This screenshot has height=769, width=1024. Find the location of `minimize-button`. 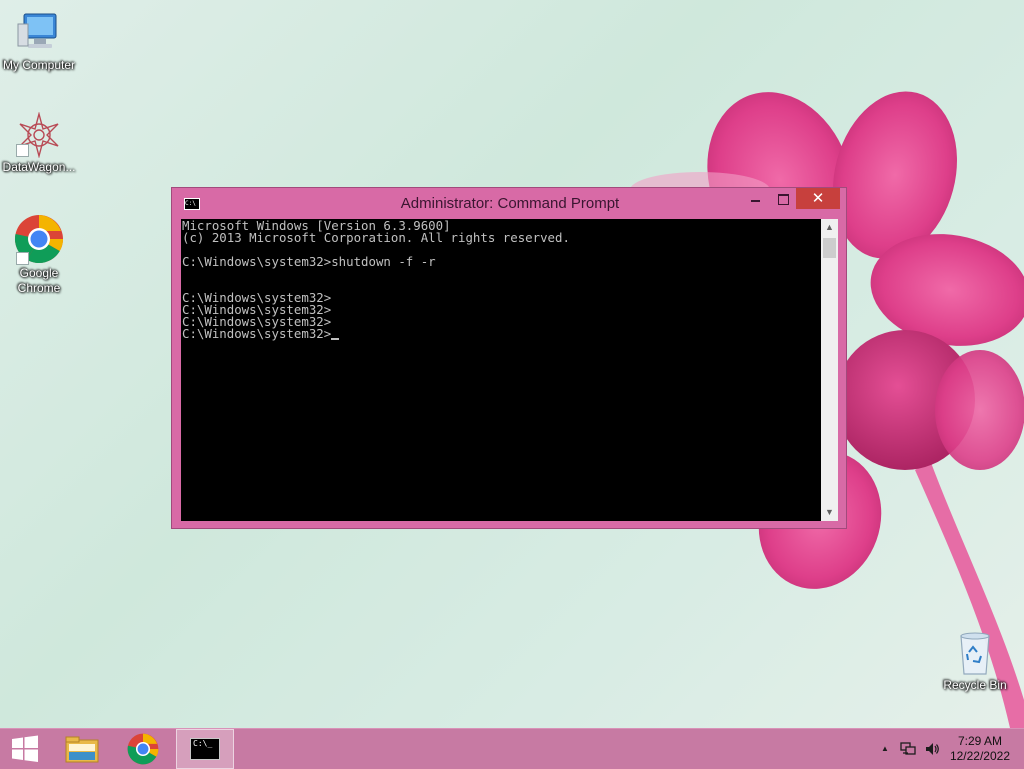

minimize-button is located at coordinates (755, 198).